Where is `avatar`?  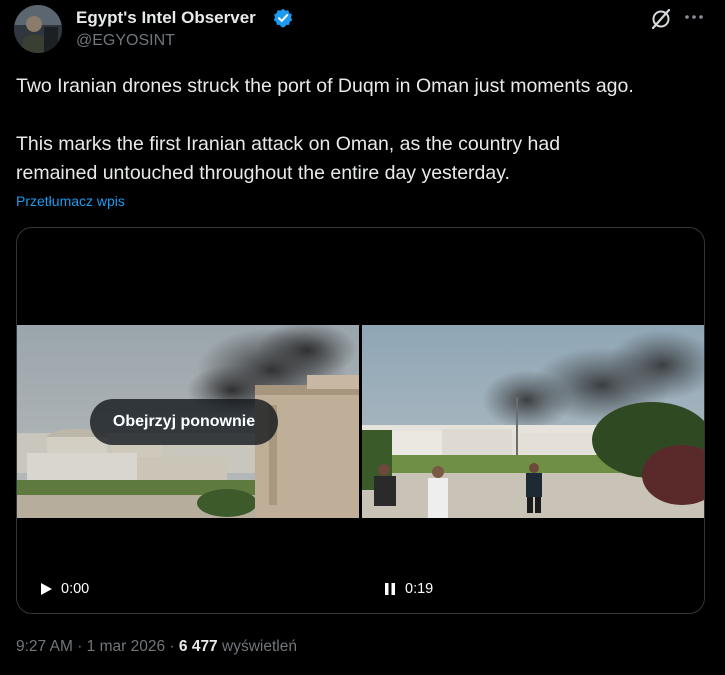
avatar is located at coordinates (38, 29).